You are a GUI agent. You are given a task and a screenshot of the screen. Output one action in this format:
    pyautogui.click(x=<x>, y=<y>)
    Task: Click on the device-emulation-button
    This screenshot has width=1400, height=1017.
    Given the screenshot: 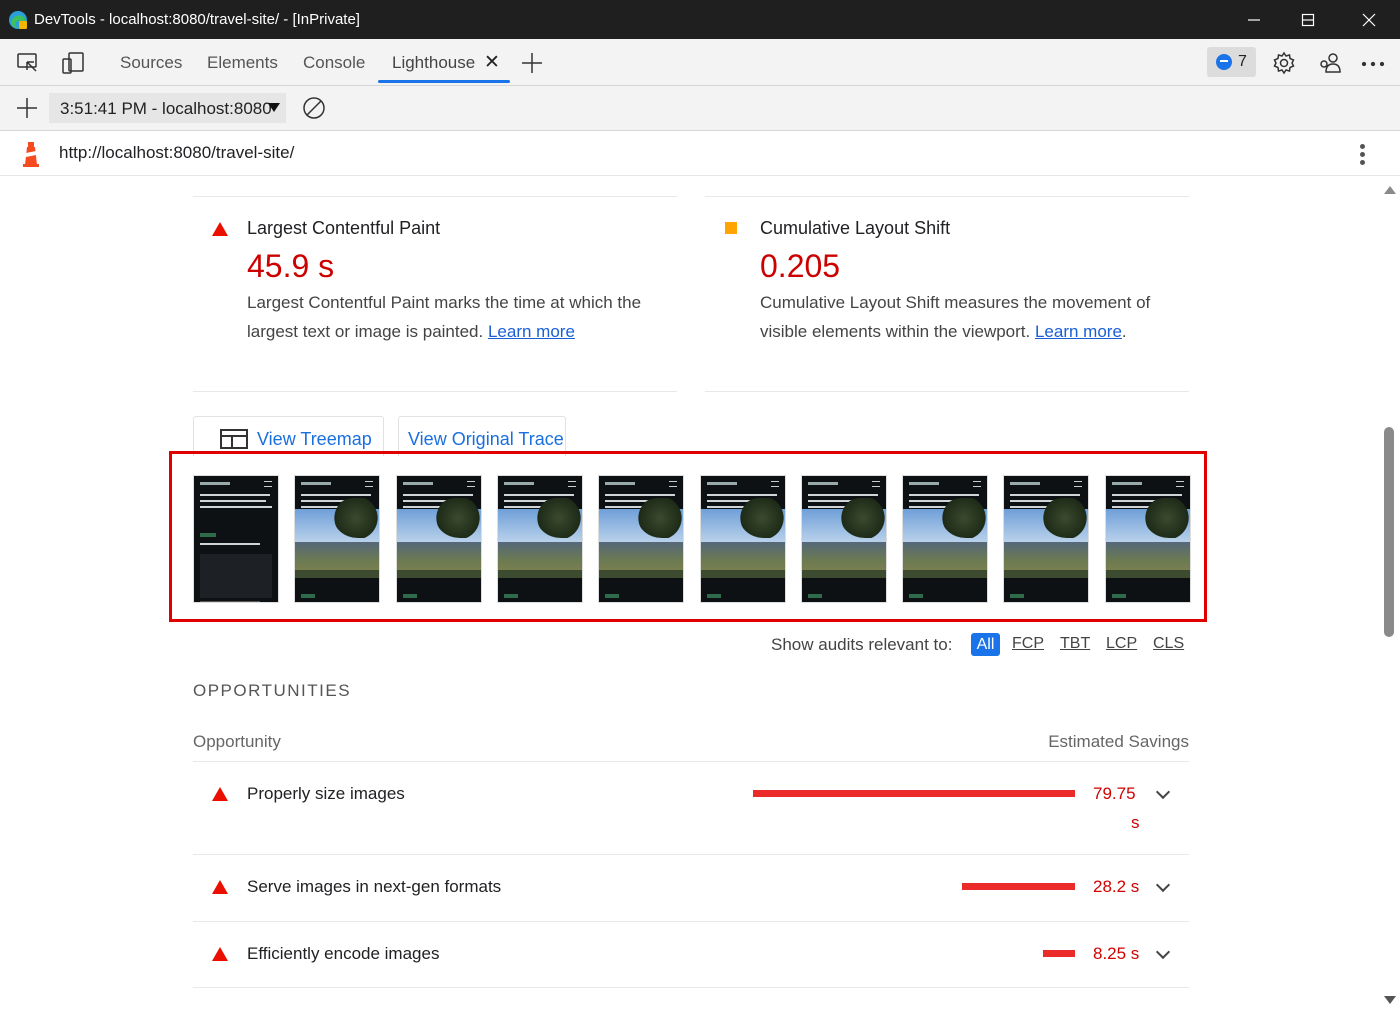 What is the action you would take?
    pyautogui.click(x=73, y=63)
    